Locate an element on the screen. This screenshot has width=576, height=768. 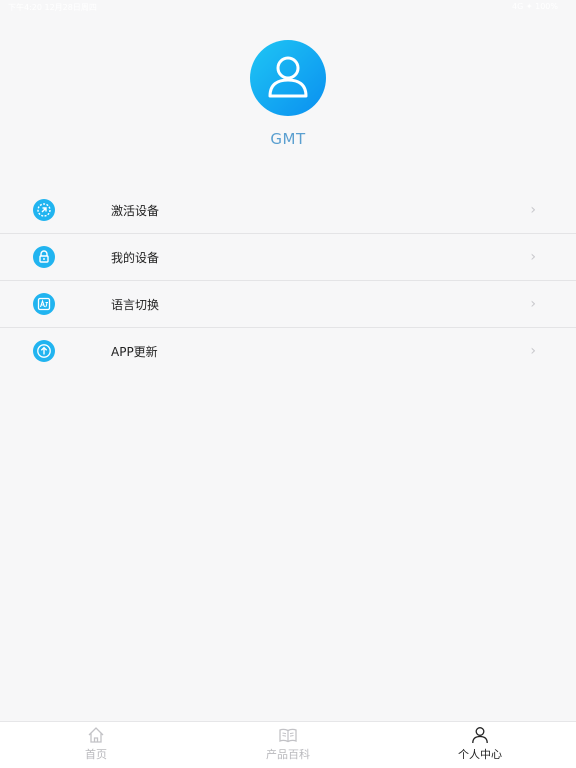
status-time: 下午4:20 12月28日周四 is located at coordinates (52, 7).